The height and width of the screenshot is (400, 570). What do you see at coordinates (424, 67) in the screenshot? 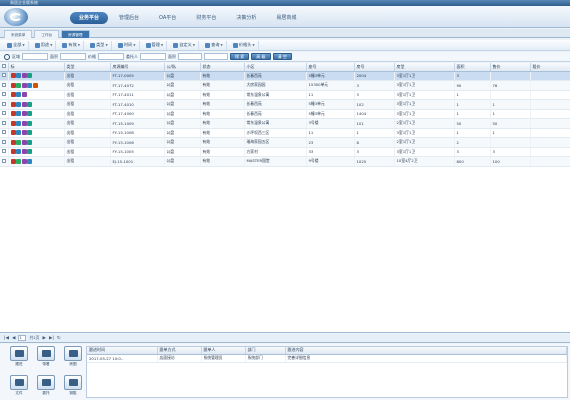
I see `column-header-layout: 房型` at bounding box center [424, 67].